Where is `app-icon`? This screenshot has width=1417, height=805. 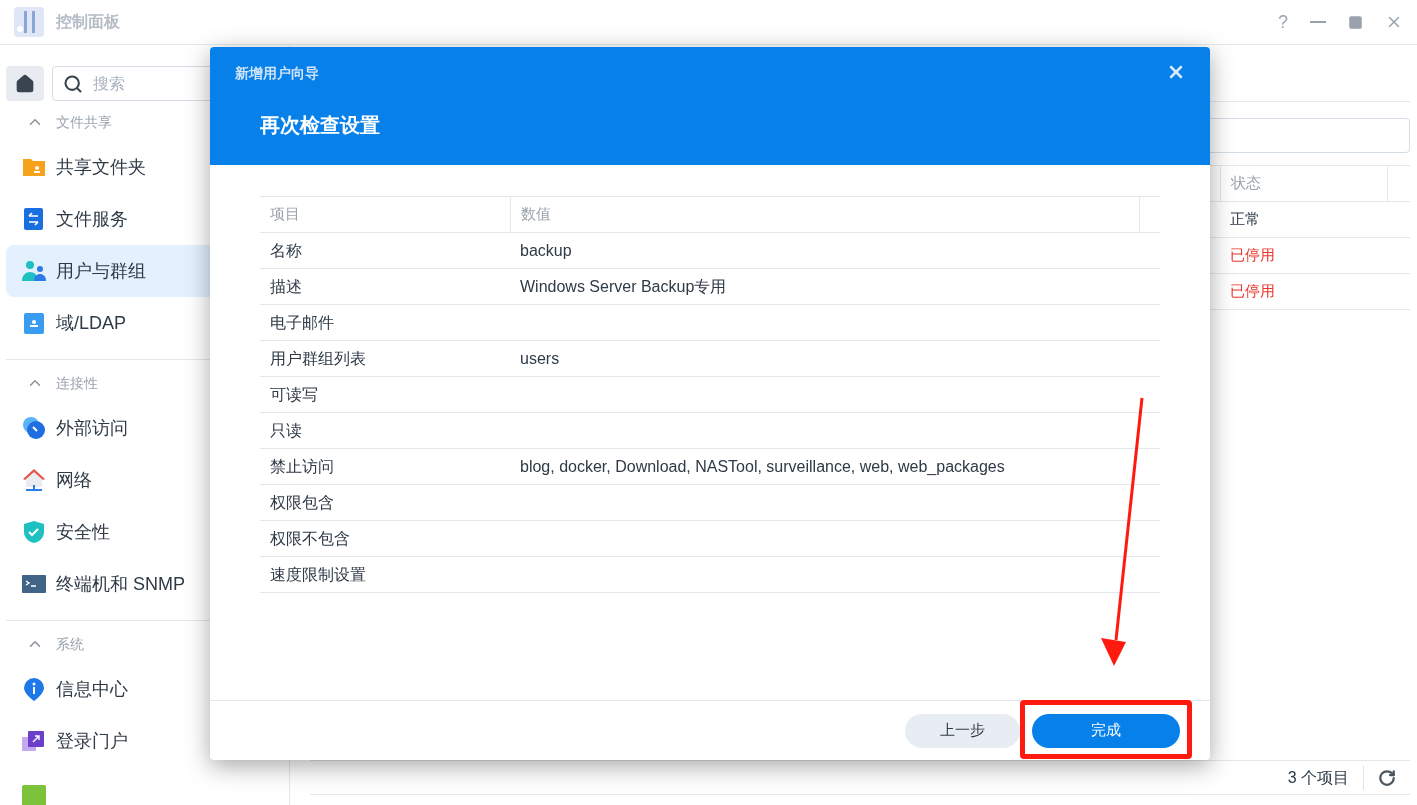
app-icon is located at coordinates (29, 22).